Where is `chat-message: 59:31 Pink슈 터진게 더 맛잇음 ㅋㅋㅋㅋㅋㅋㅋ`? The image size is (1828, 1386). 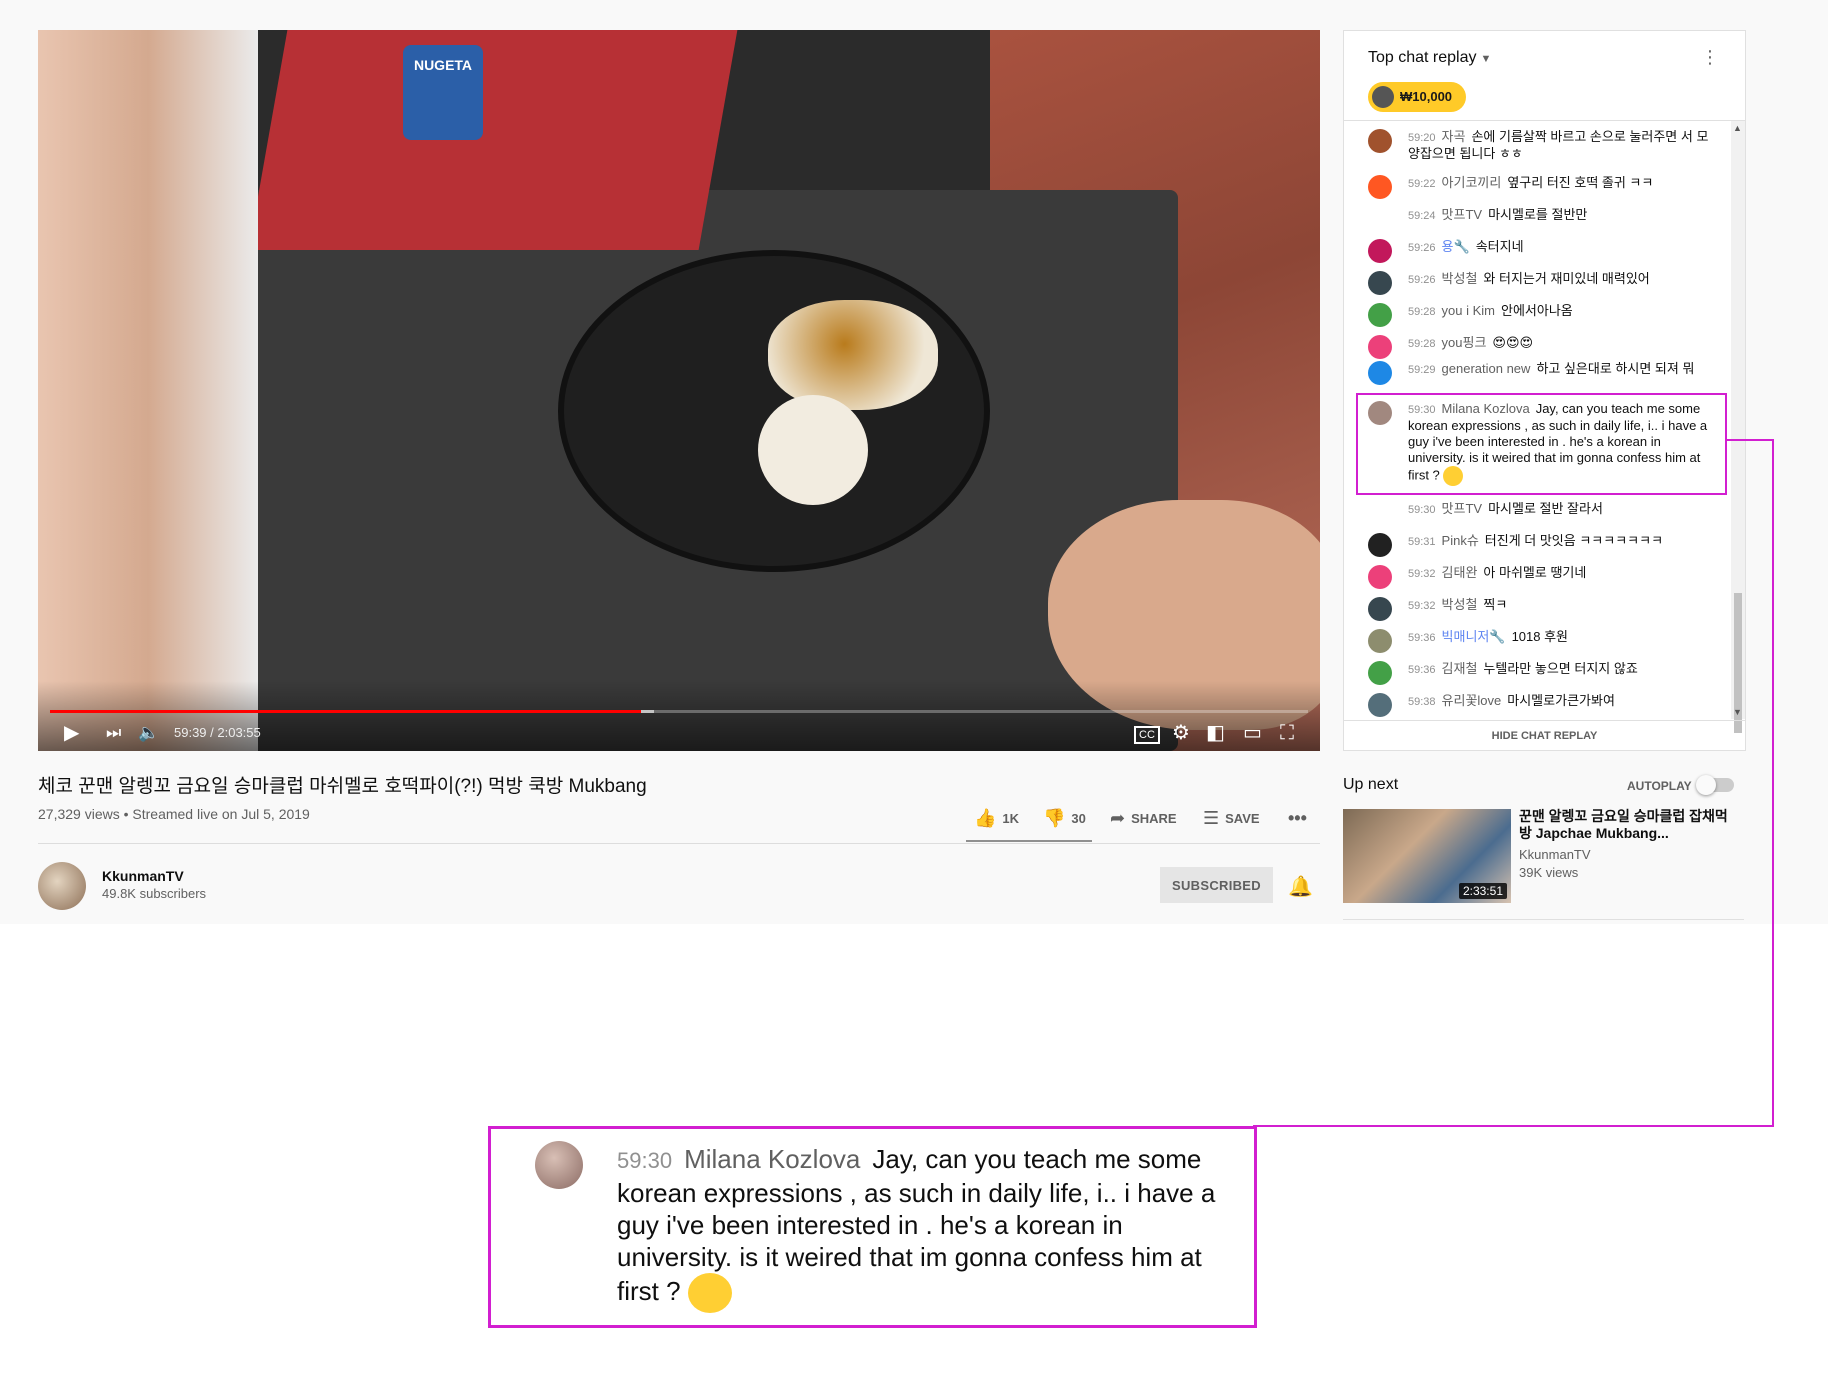
chat-message: 59:31 Pink슈 터진게 더 맛잇음 ㅋㅋㅋㅋㅋㅋㅋ is located at coordinates (1540, 545).